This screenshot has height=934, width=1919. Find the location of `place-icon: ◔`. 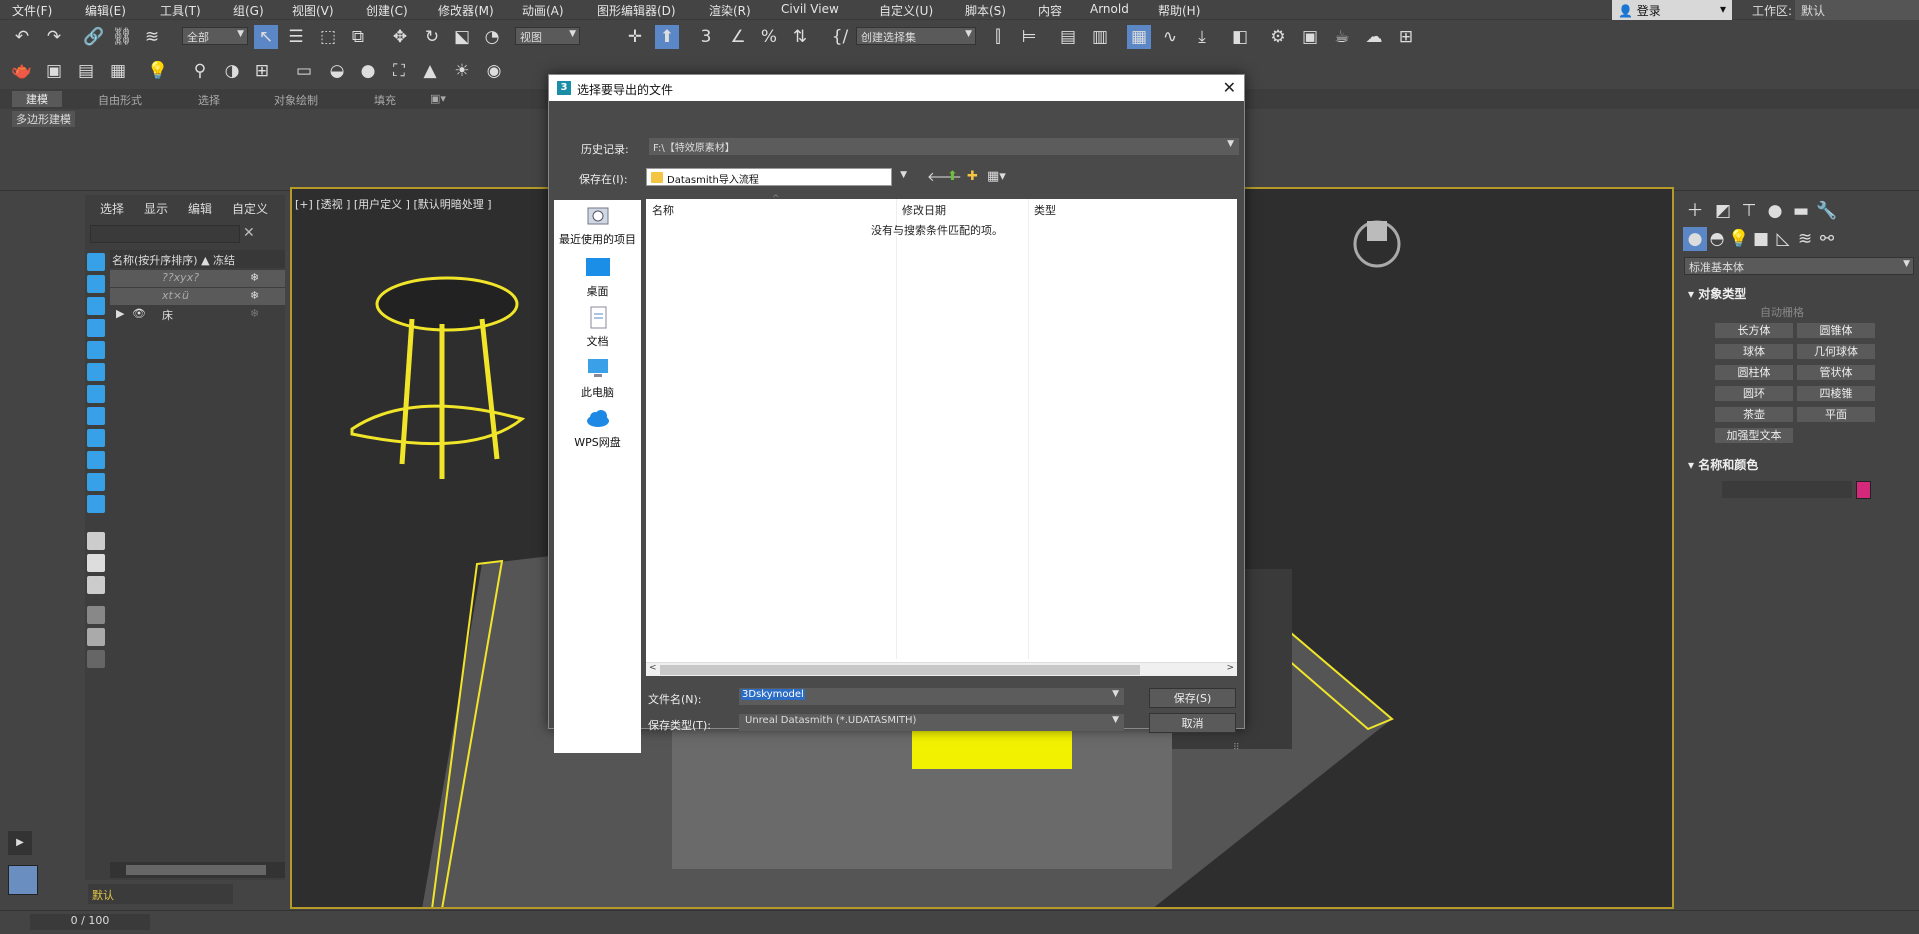

place-icon: ◔ is located at coordinates (492, 37).